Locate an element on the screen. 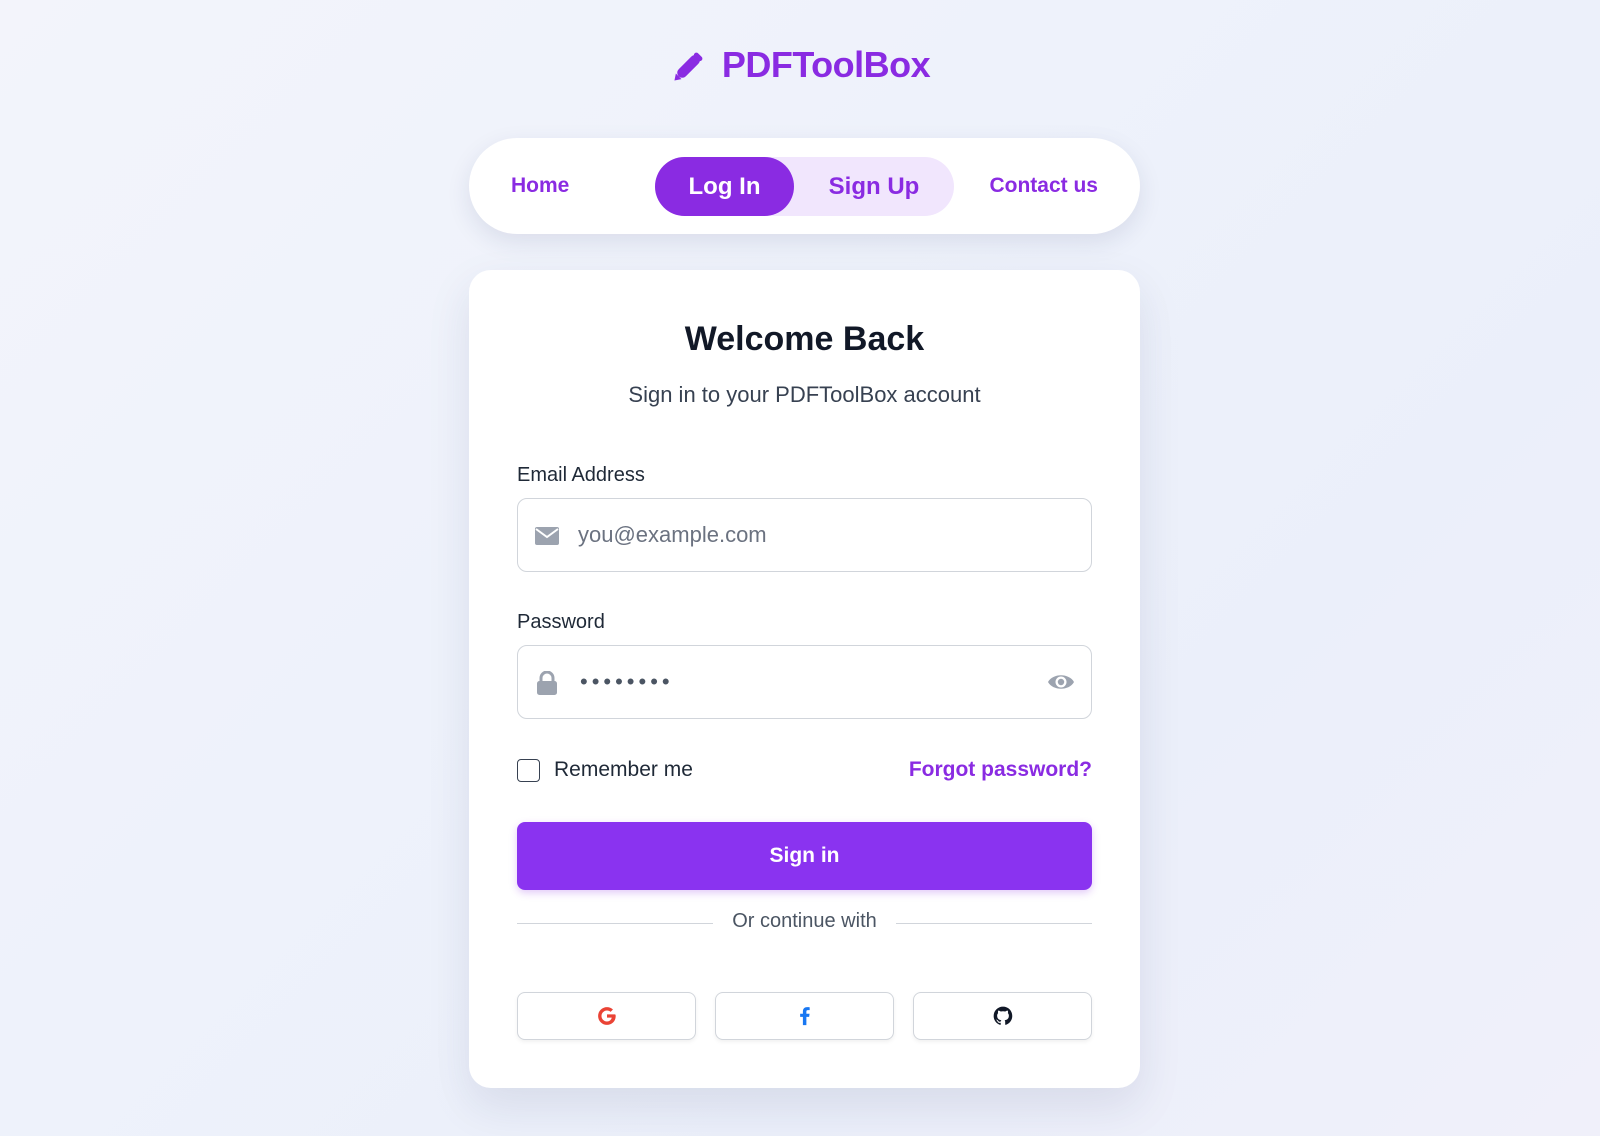 Image resolution: width=1600 pixels, height=1136 pixels. sign-in-button: Sign in is located at coordinates (804, 856).